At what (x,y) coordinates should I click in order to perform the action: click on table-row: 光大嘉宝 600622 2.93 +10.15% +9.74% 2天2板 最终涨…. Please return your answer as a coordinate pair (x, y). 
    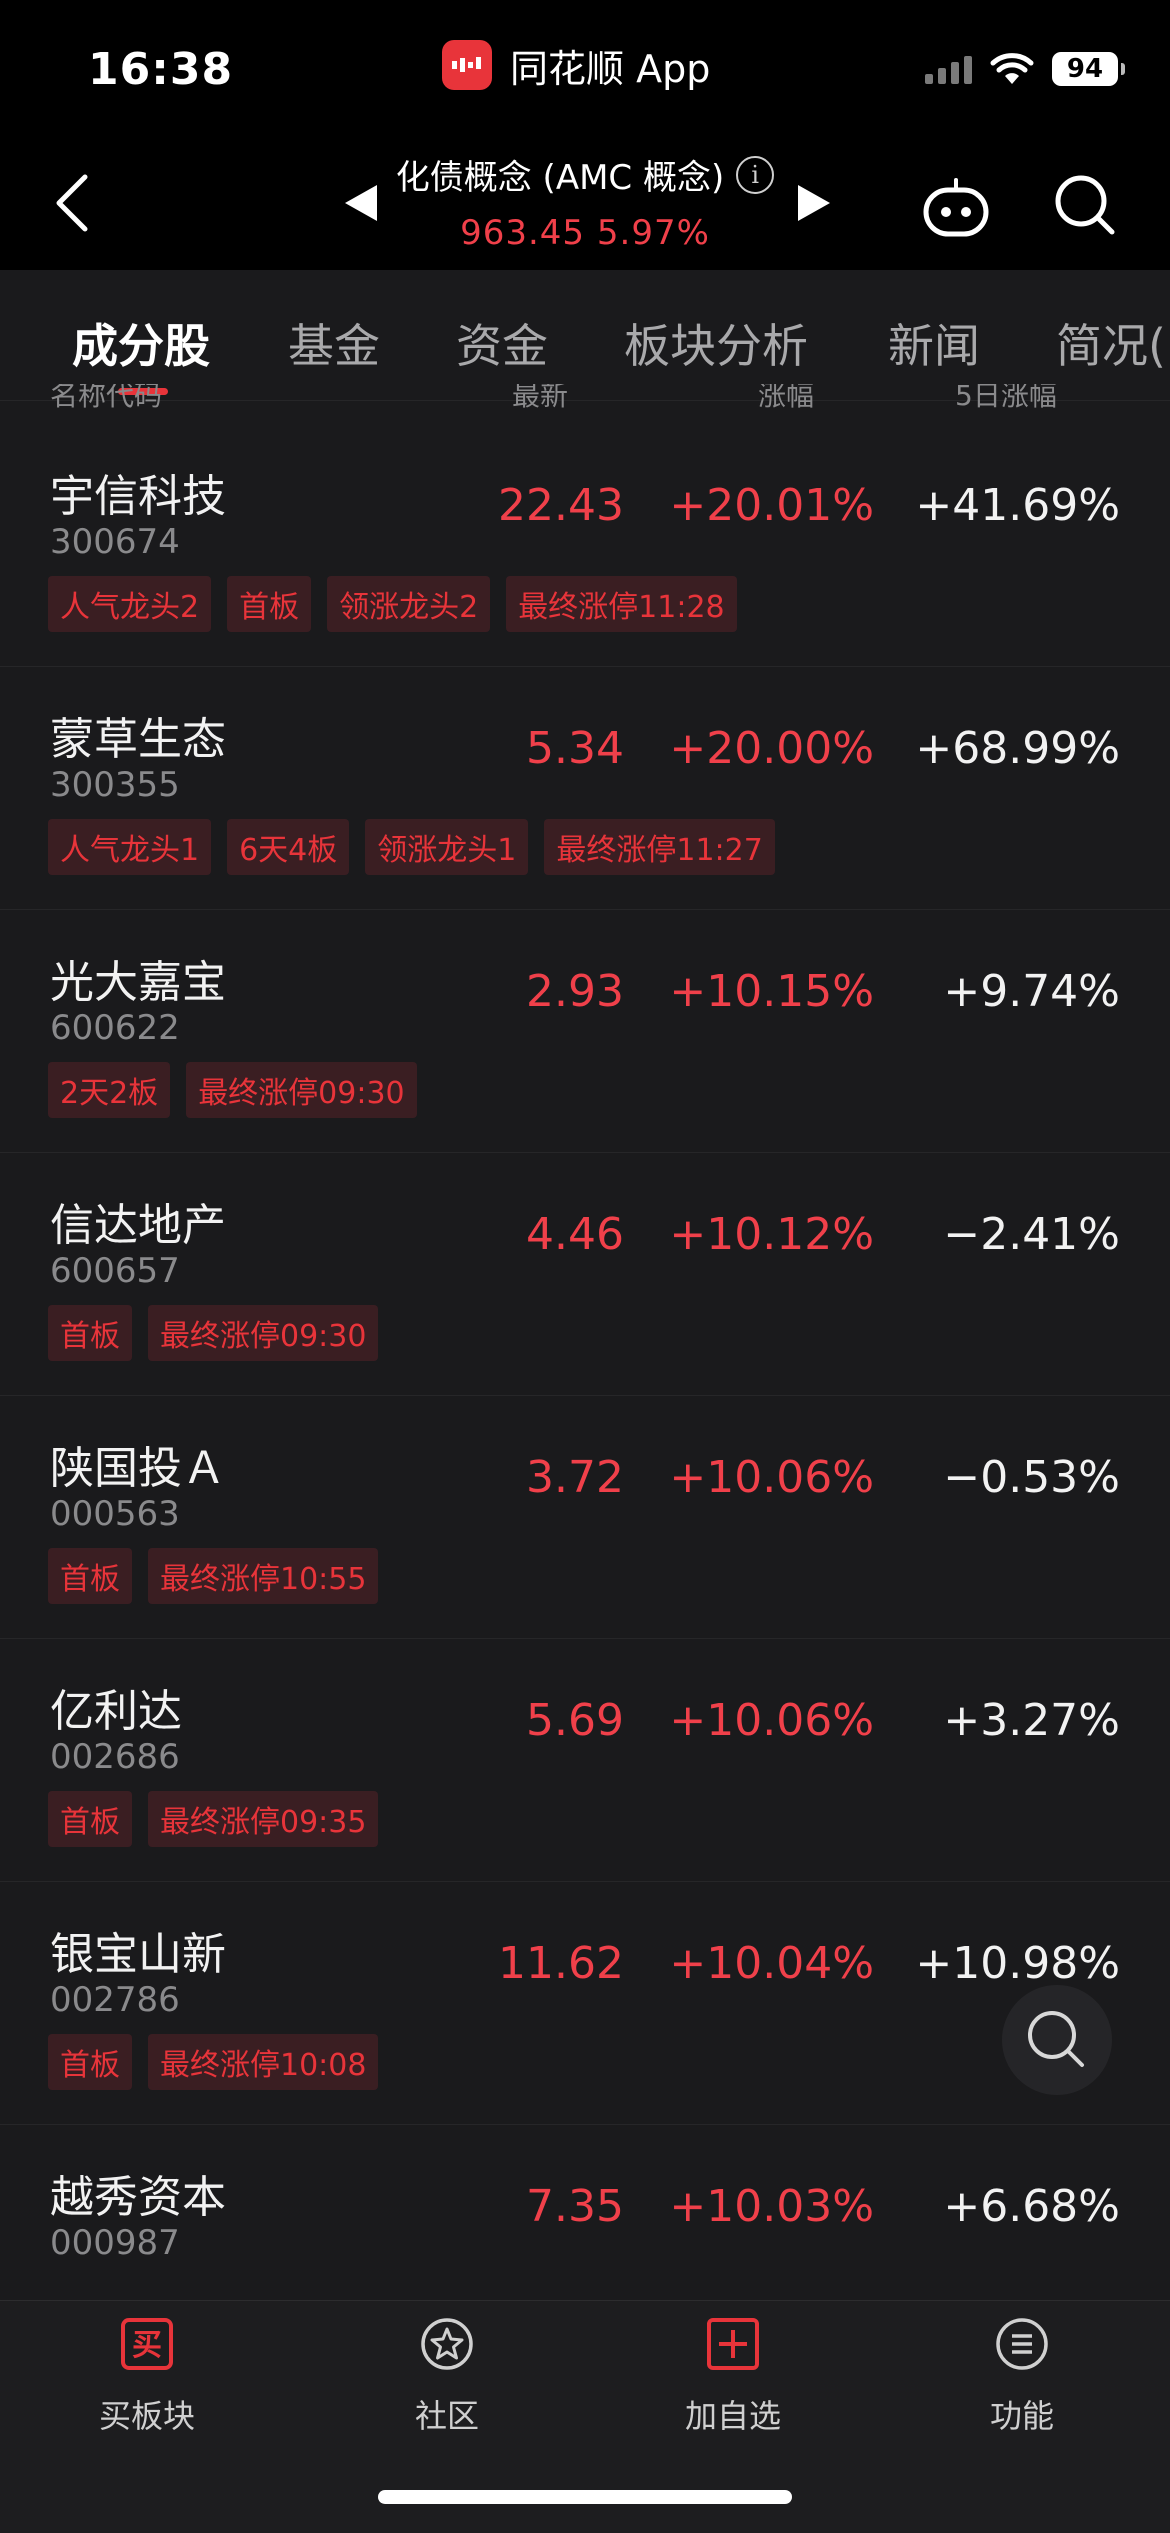
    Looking at the image, I should click on (585, 1032).